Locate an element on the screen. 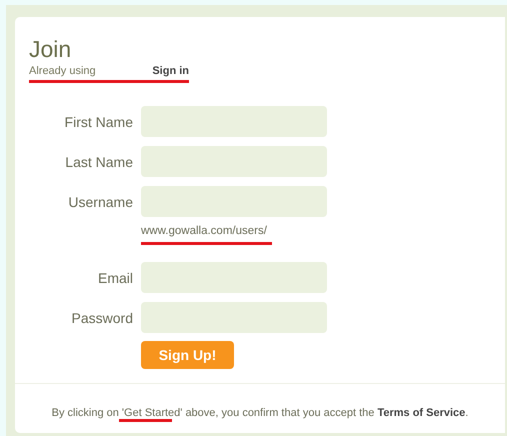 Image resolution: width=507 pixels, height=436 pixels. profile-url-hint: www.gowalla.com/users/ is located at coordinates (204, 231).